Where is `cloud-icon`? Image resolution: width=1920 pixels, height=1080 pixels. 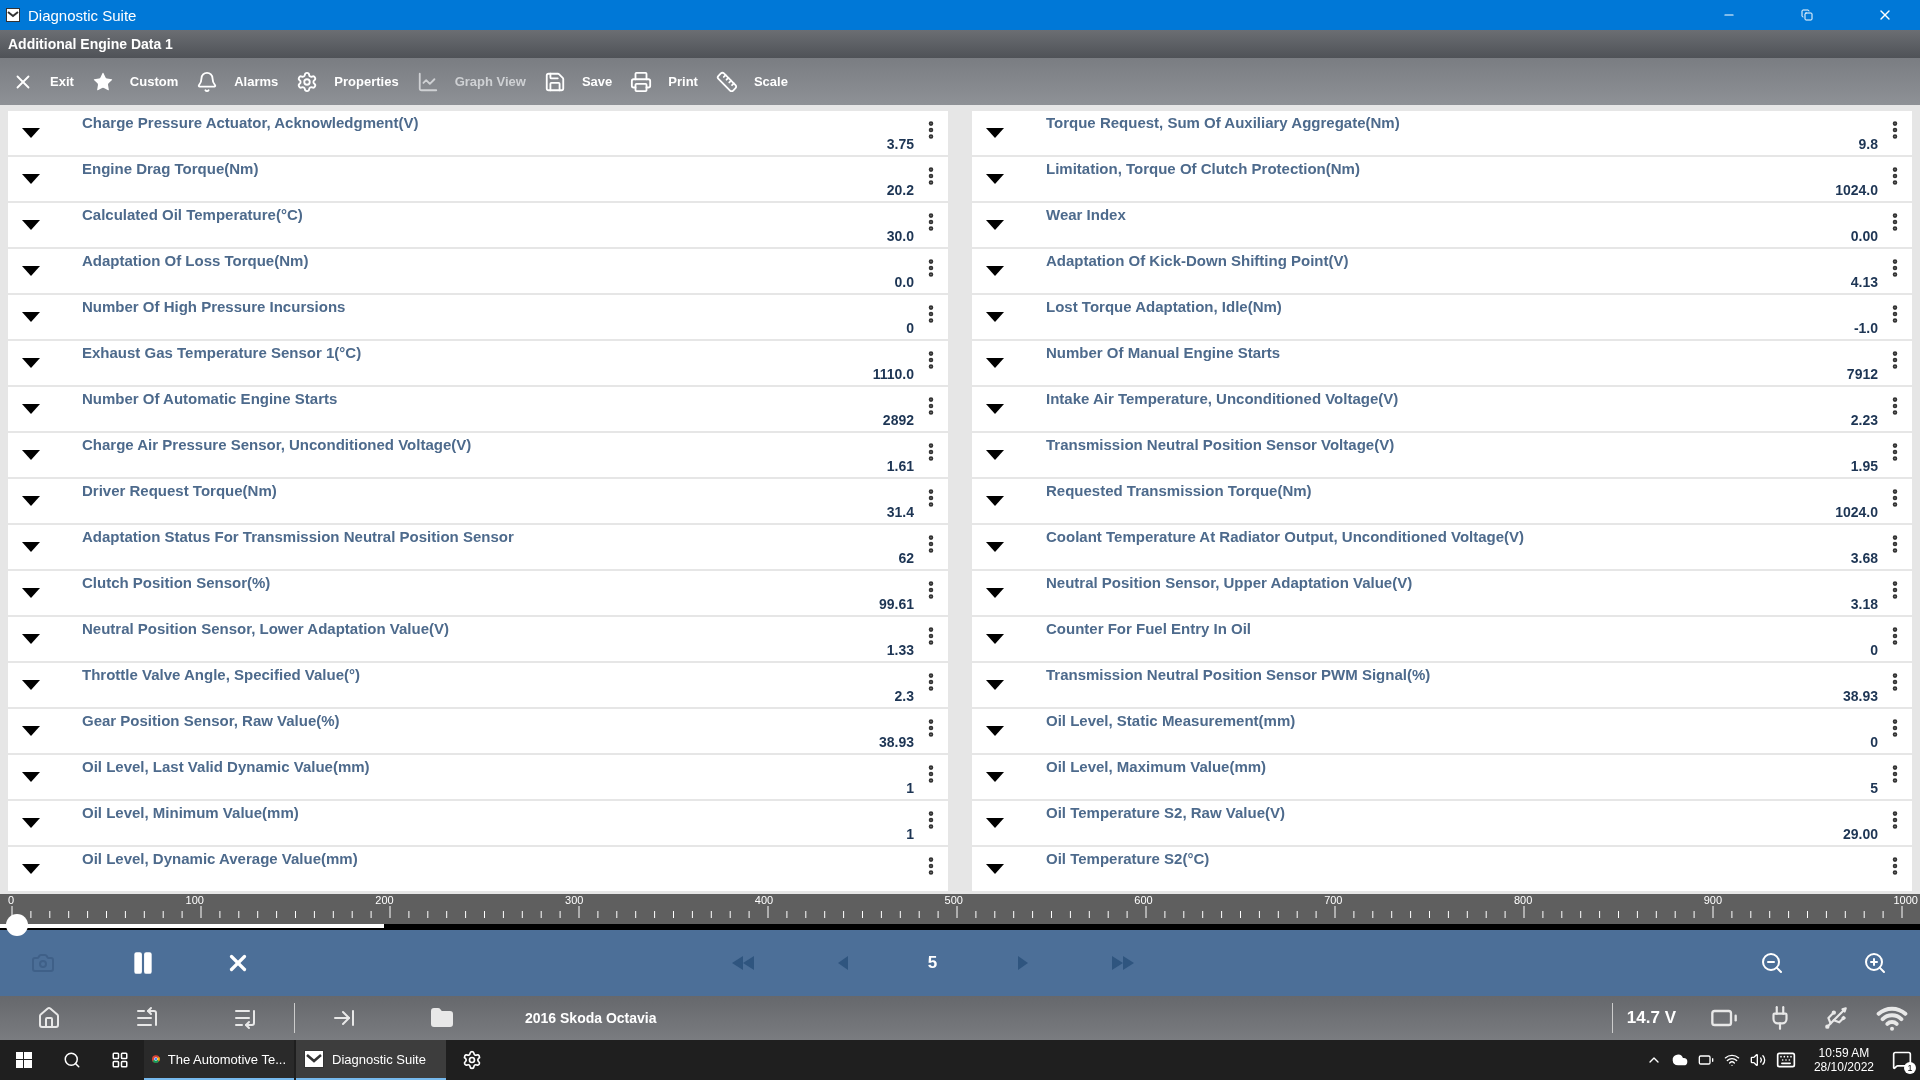
cloud-icon is located at coordinates (1679, 1060).